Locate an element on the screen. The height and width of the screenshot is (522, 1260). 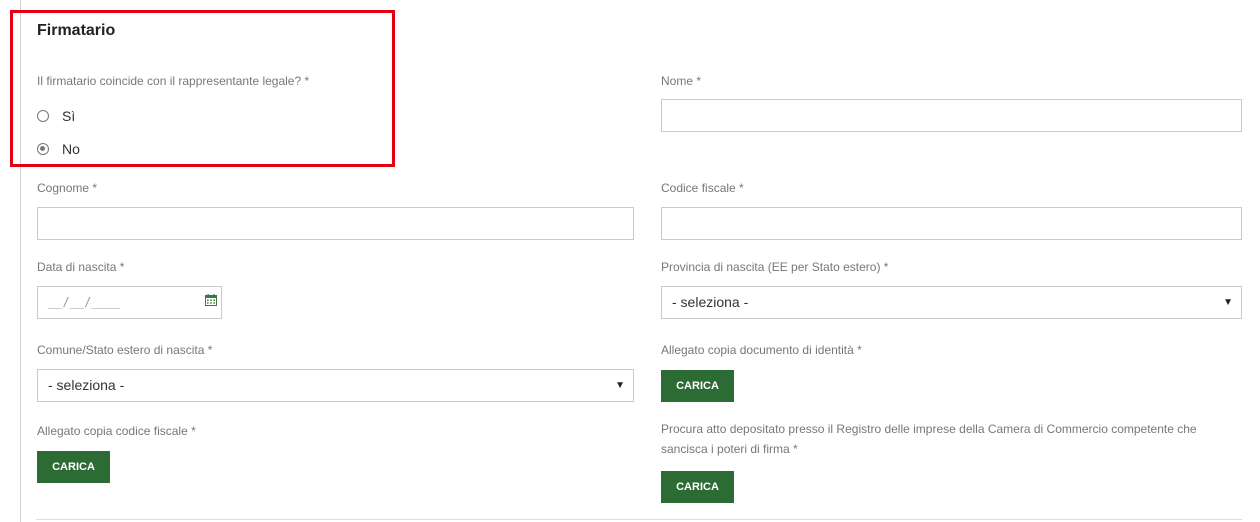
codice-fiscale-input is located at coordinates (951, 223).